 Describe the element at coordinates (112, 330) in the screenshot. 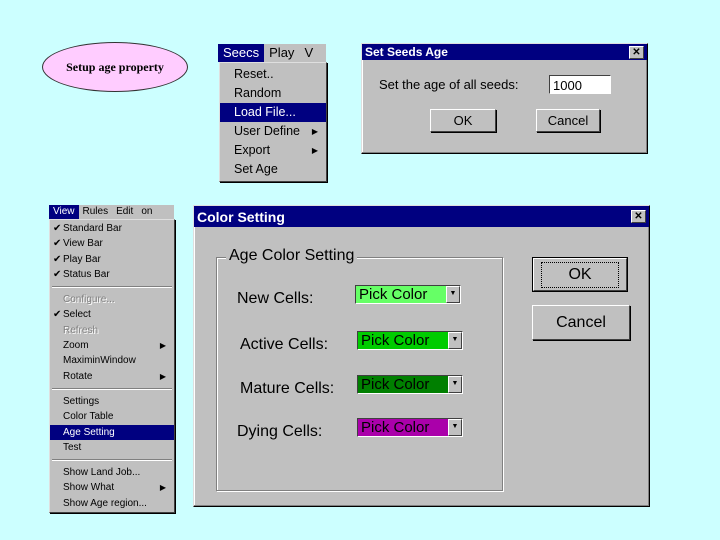

I see `menu-item-refresh: Refresh` at that location.